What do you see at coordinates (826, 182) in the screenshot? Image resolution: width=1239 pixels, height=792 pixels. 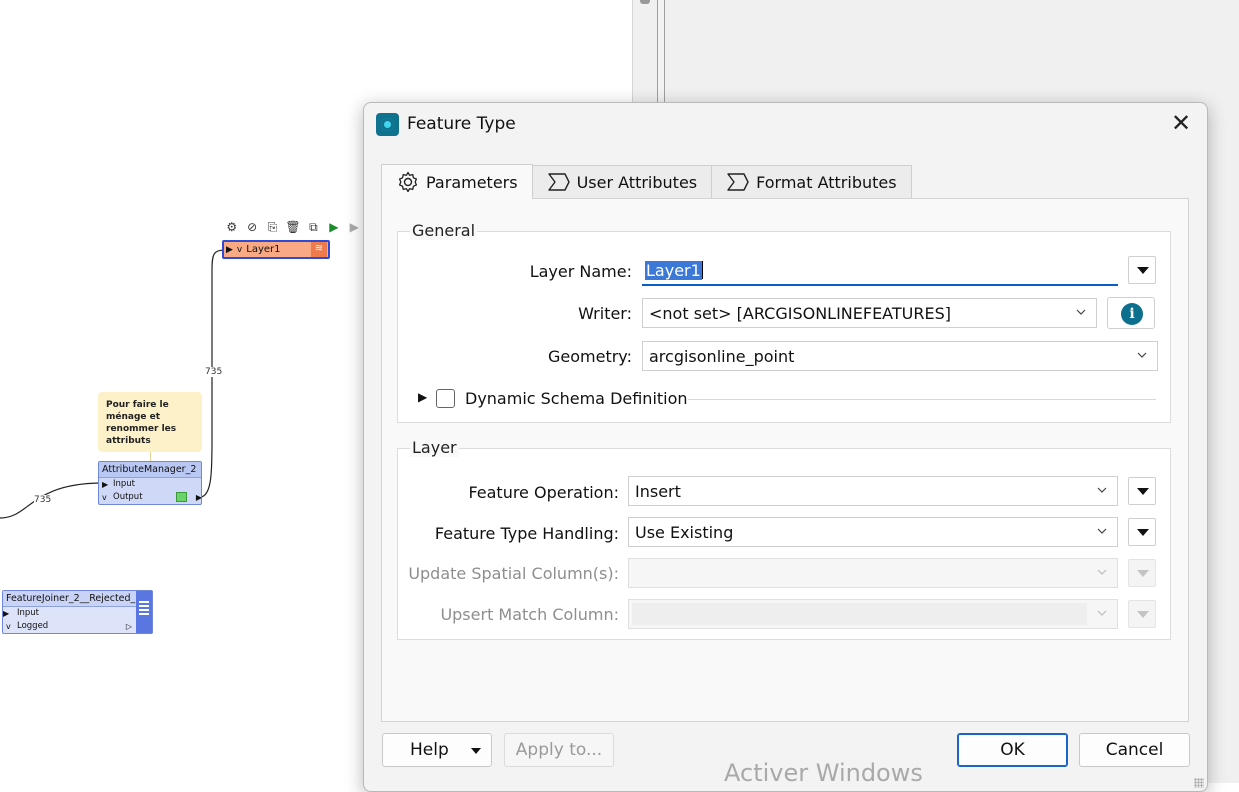 I see `tab-format-attributes-label: Format Attributes` at bounding box center [826, 182].